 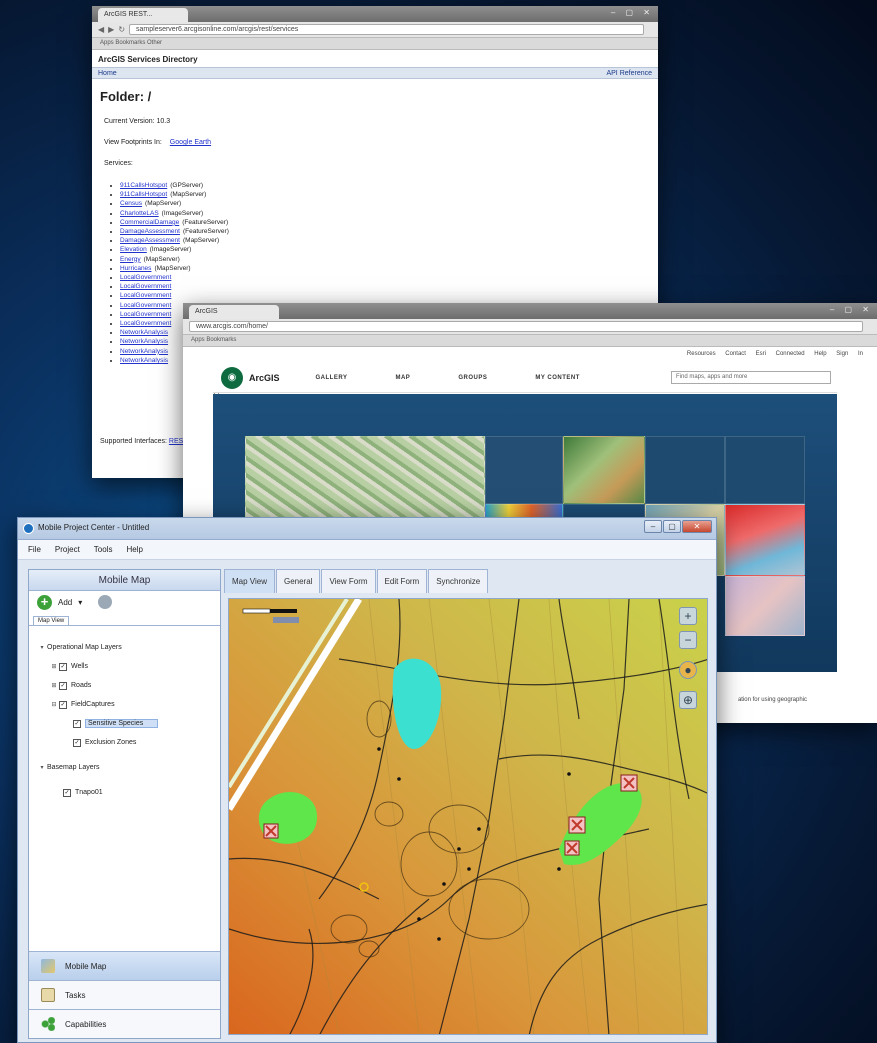 I want to click on bookmarks-bar: Apps Bookmarks, so click(x=530, y=341).